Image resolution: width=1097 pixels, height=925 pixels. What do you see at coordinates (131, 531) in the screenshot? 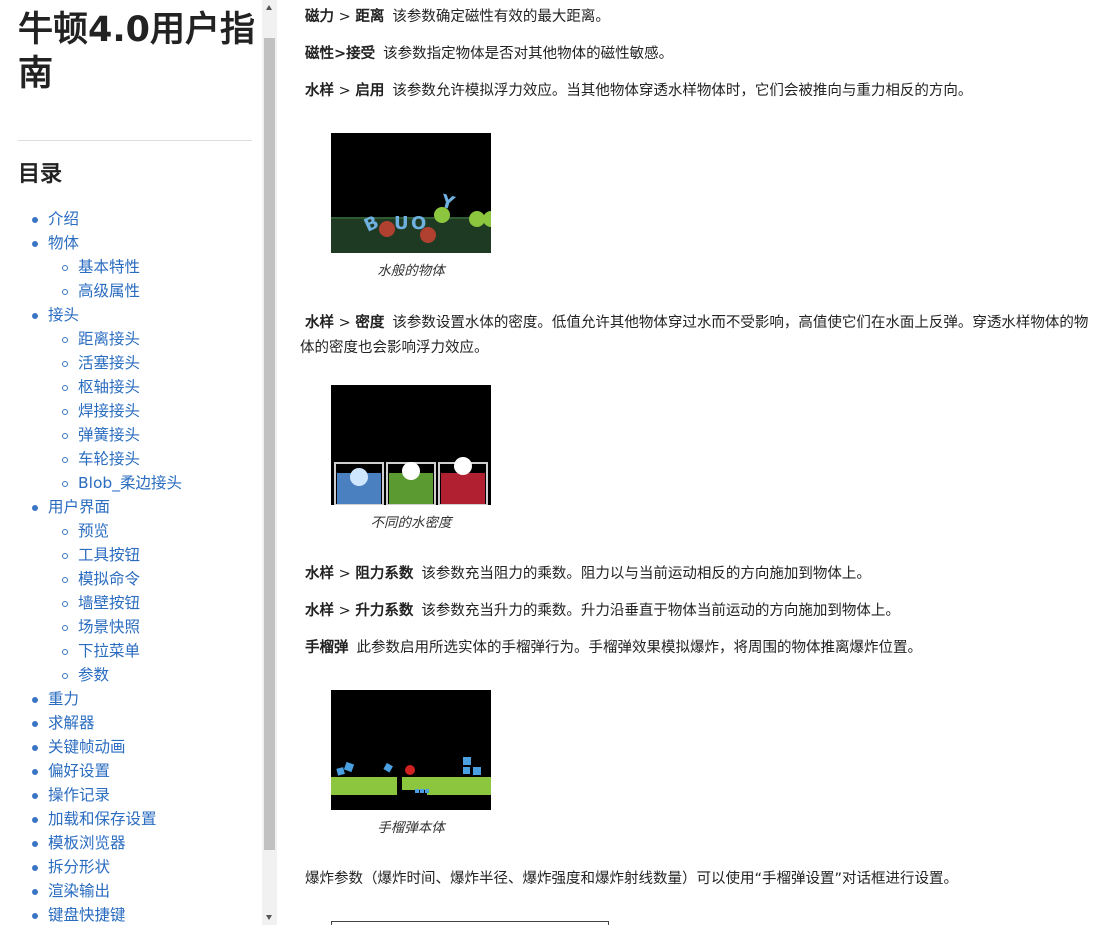
I see `toc-item: 预览` at bounding box center [131, 531].